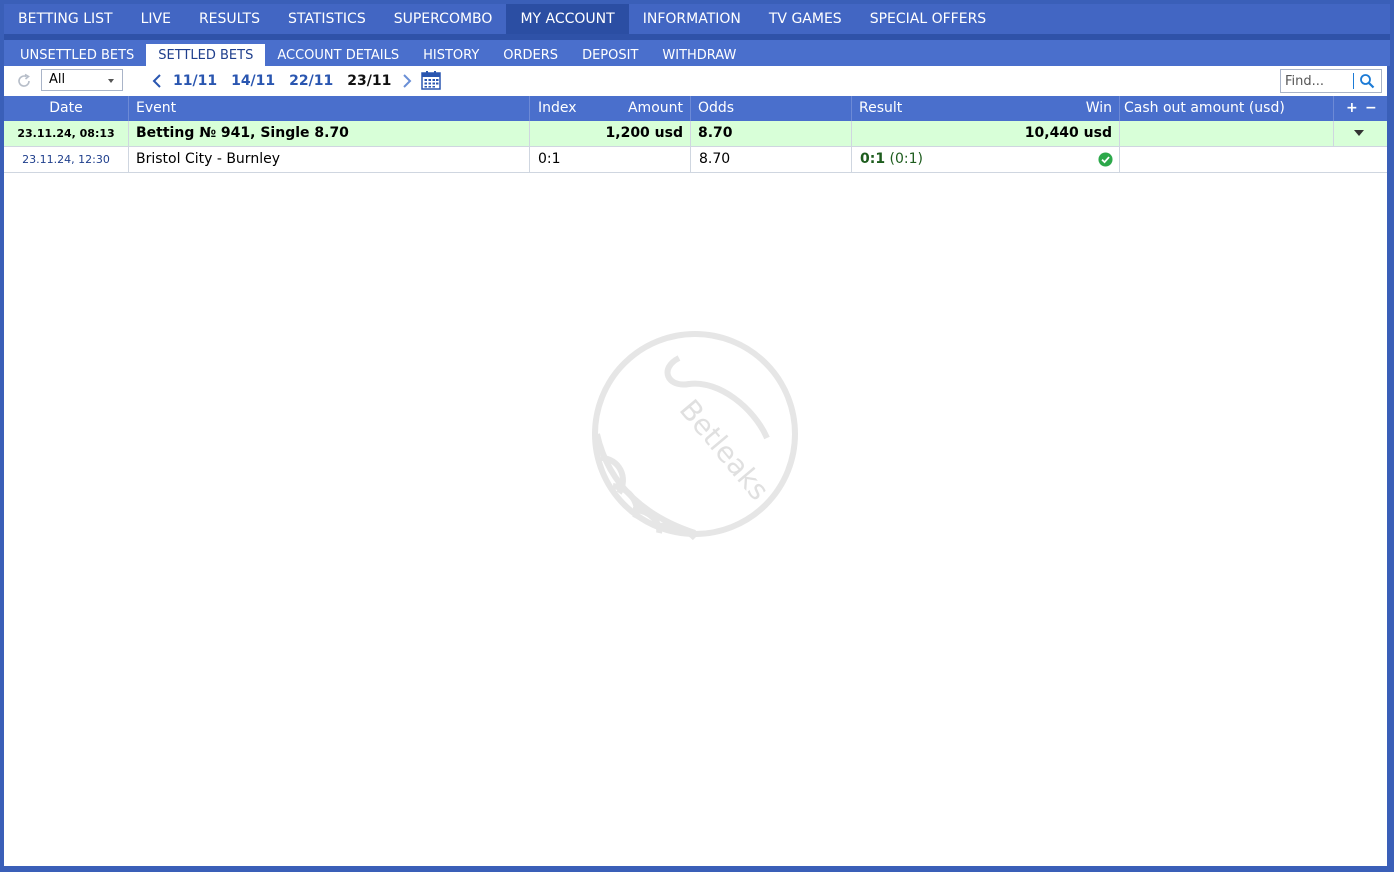  Describe the element at coordinates (338, 55) in the screenshot. I see `tab-account-details: ACCOUNT DETAILS` at that location.